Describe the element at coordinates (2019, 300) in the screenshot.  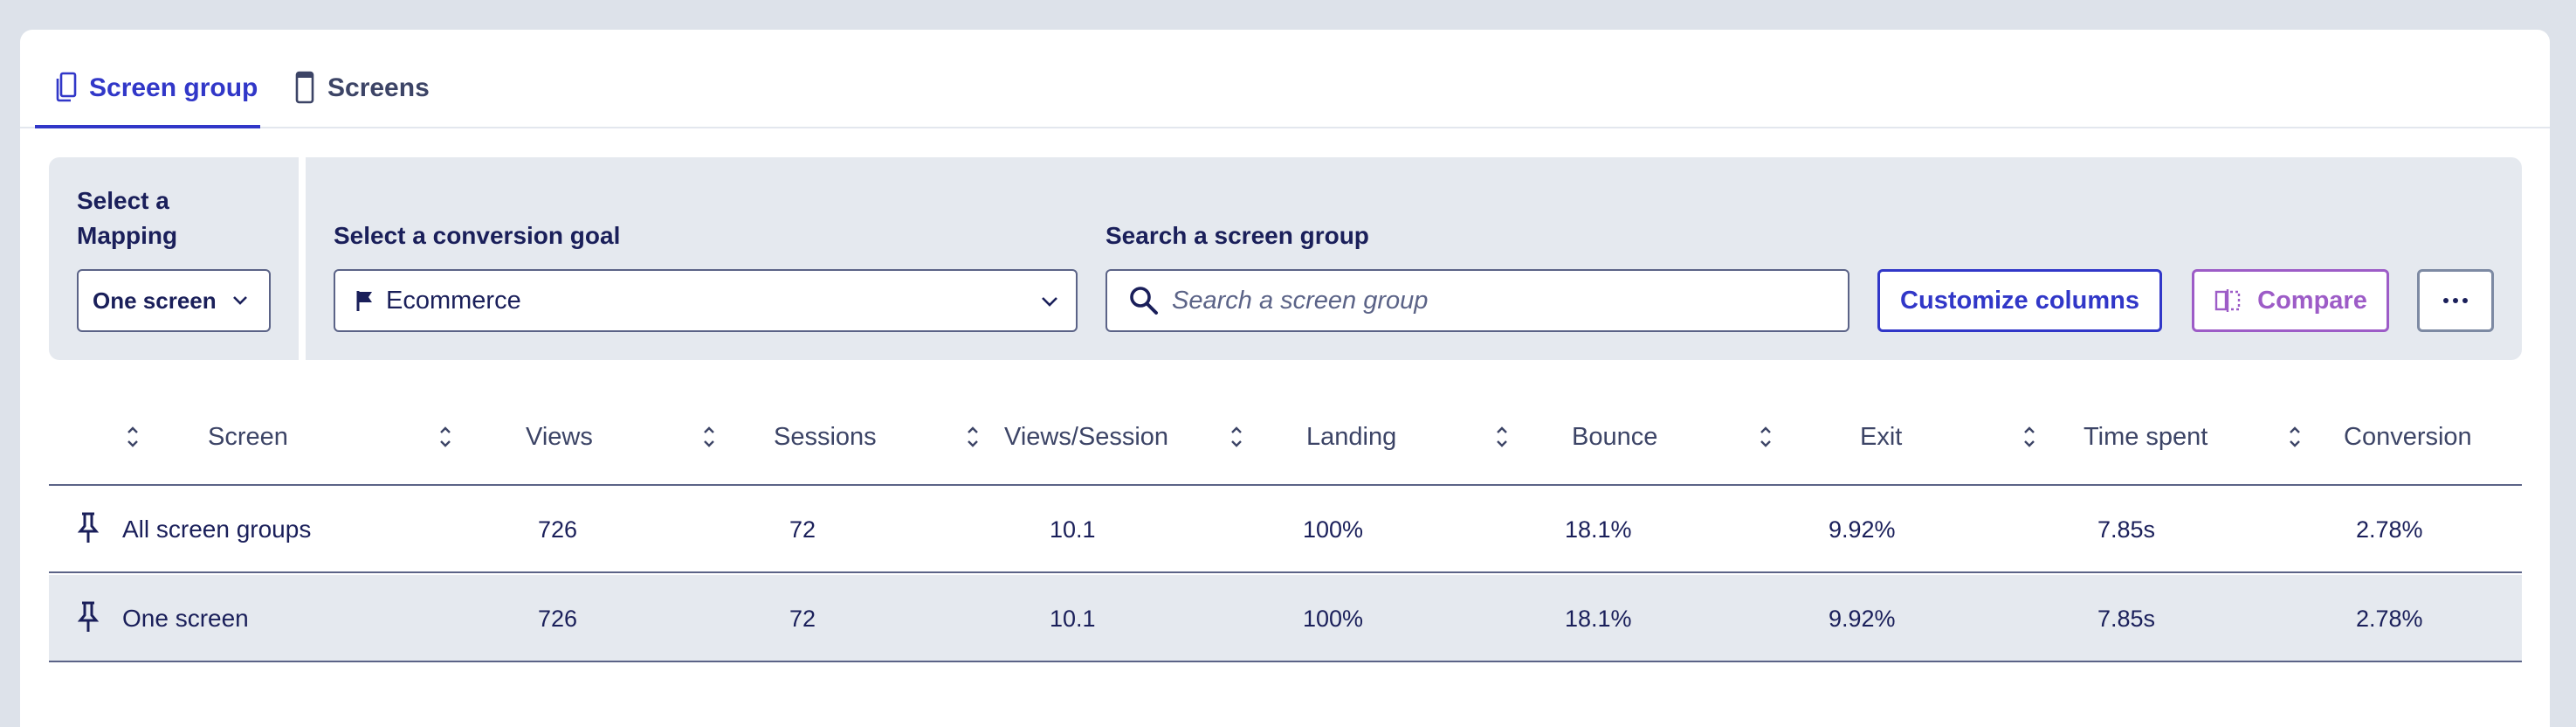
I see `customize-columns-button: Customize columns` at that location.